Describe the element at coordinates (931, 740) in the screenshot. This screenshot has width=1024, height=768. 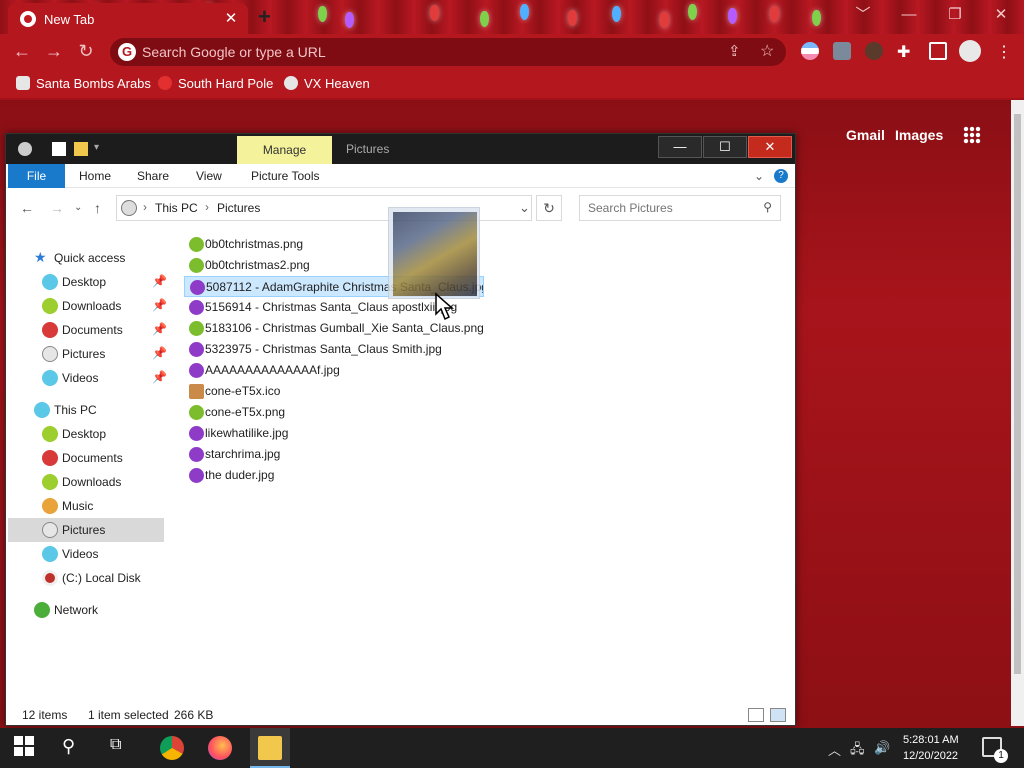
I see `clock-time: 5:28:01 AM` at that location.